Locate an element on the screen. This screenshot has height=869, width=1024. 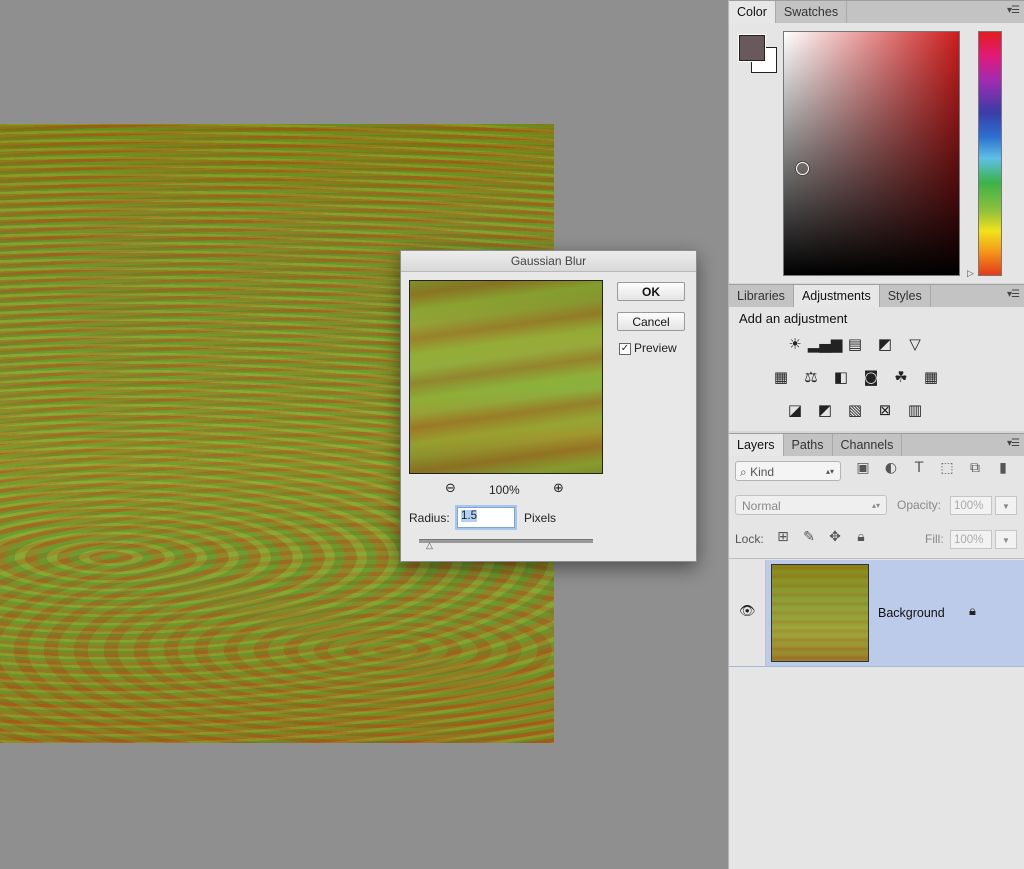
zoom-out-icon: ⊖ is located at coordinates (450, 488).